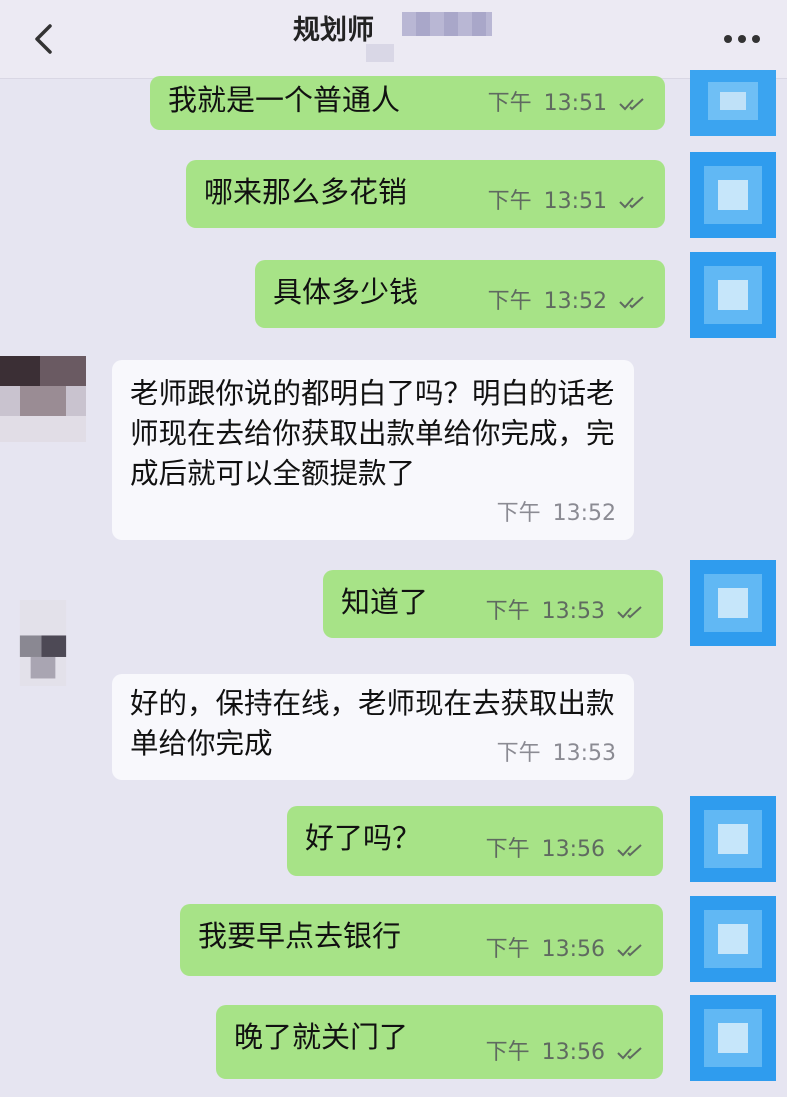  What do you see at coordinates (475, 841) in the screenshot?
I see `message-bubble-outgoing: 好了吗？ 下午 13:56` at bounding box center [475, 841].